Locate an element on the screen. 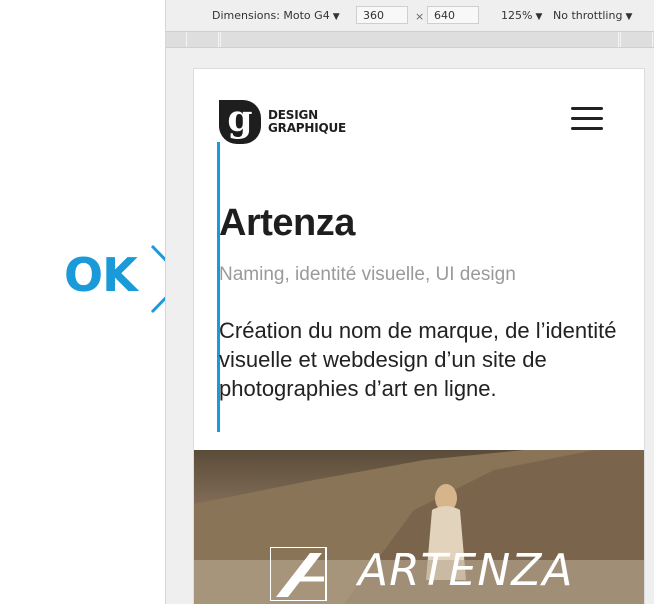  dimensions-label: Dimensions: Moto G4 is located at coordinates (271, 15).